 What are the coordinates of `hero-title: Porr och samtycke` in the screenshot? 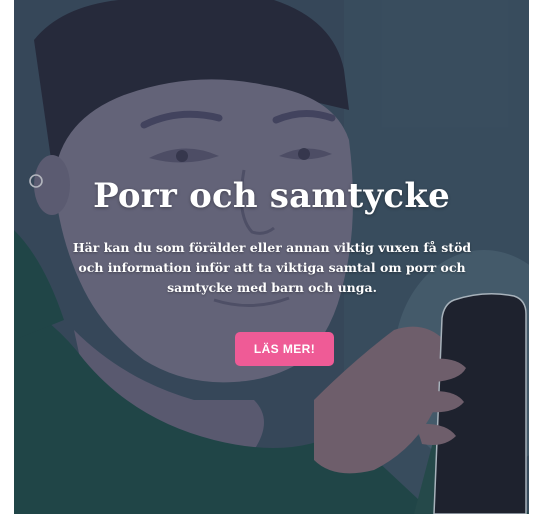 It's located at (271, 196).